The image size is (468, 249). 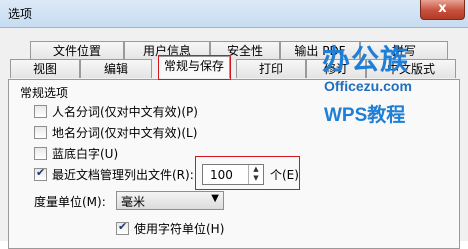 I want to click on group-title: 常规选项, so click(x=44, y=93).